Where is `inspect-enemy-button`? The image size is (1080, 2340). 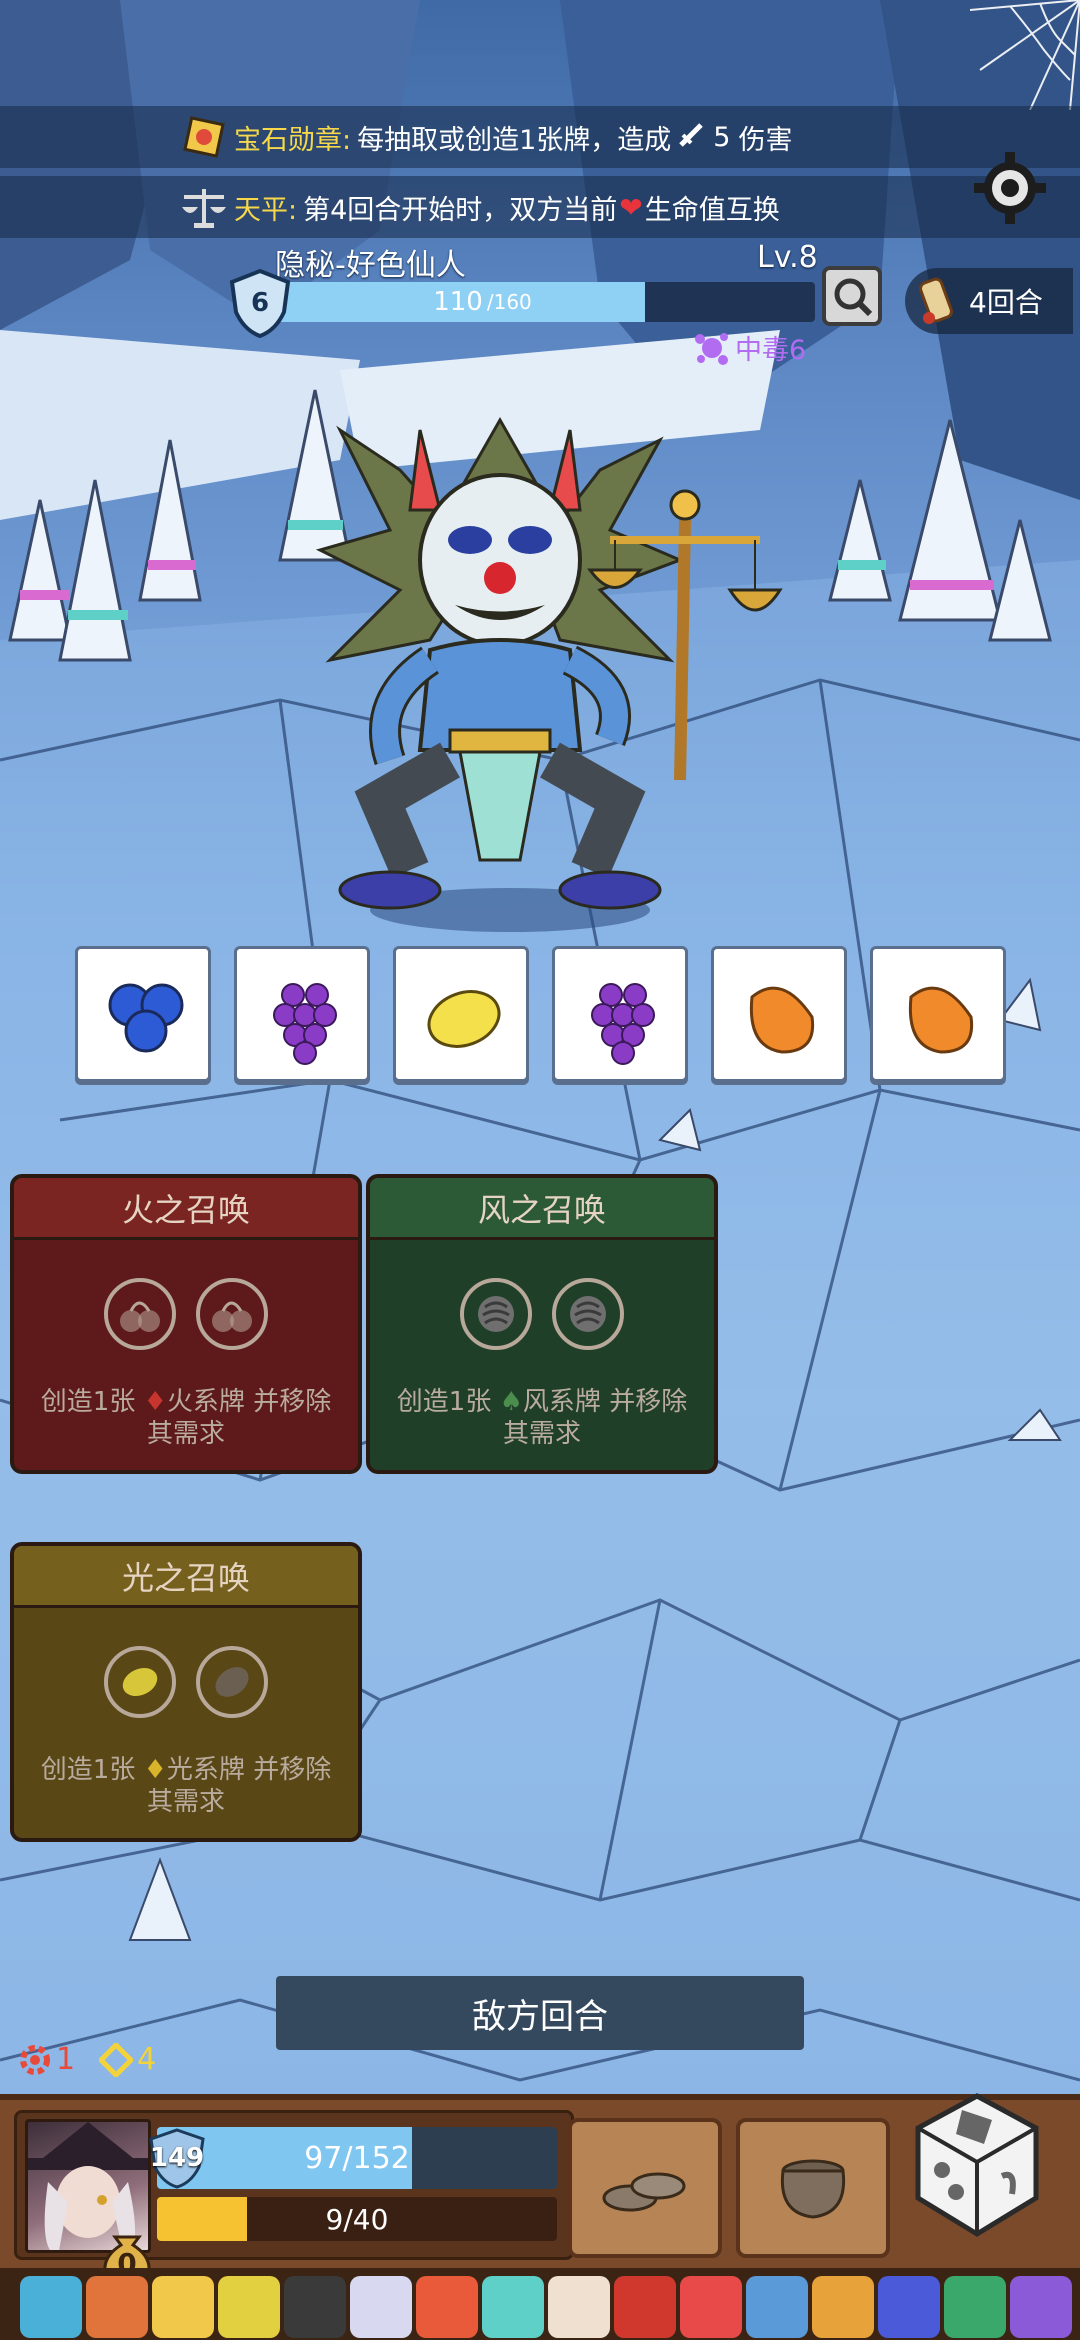 inspect-enemy-button is located at coordinates (852, 296).